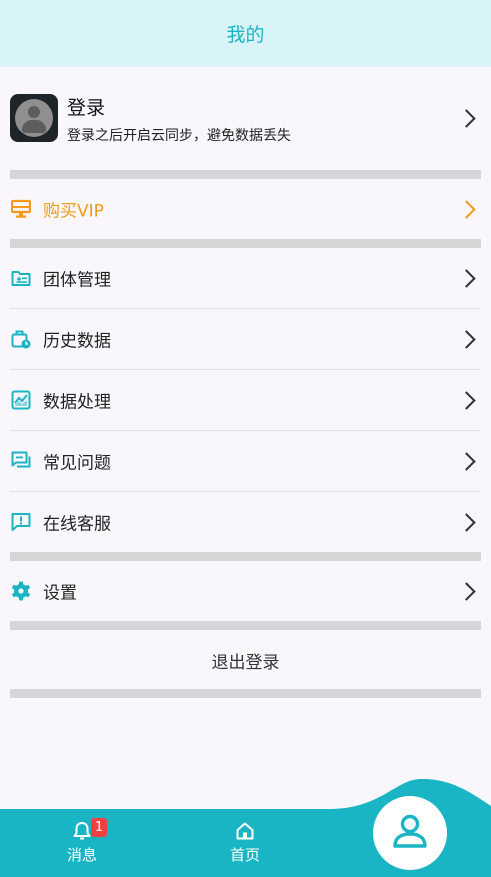  I want to click on chat-bubbles-icon, so click(21, 459).